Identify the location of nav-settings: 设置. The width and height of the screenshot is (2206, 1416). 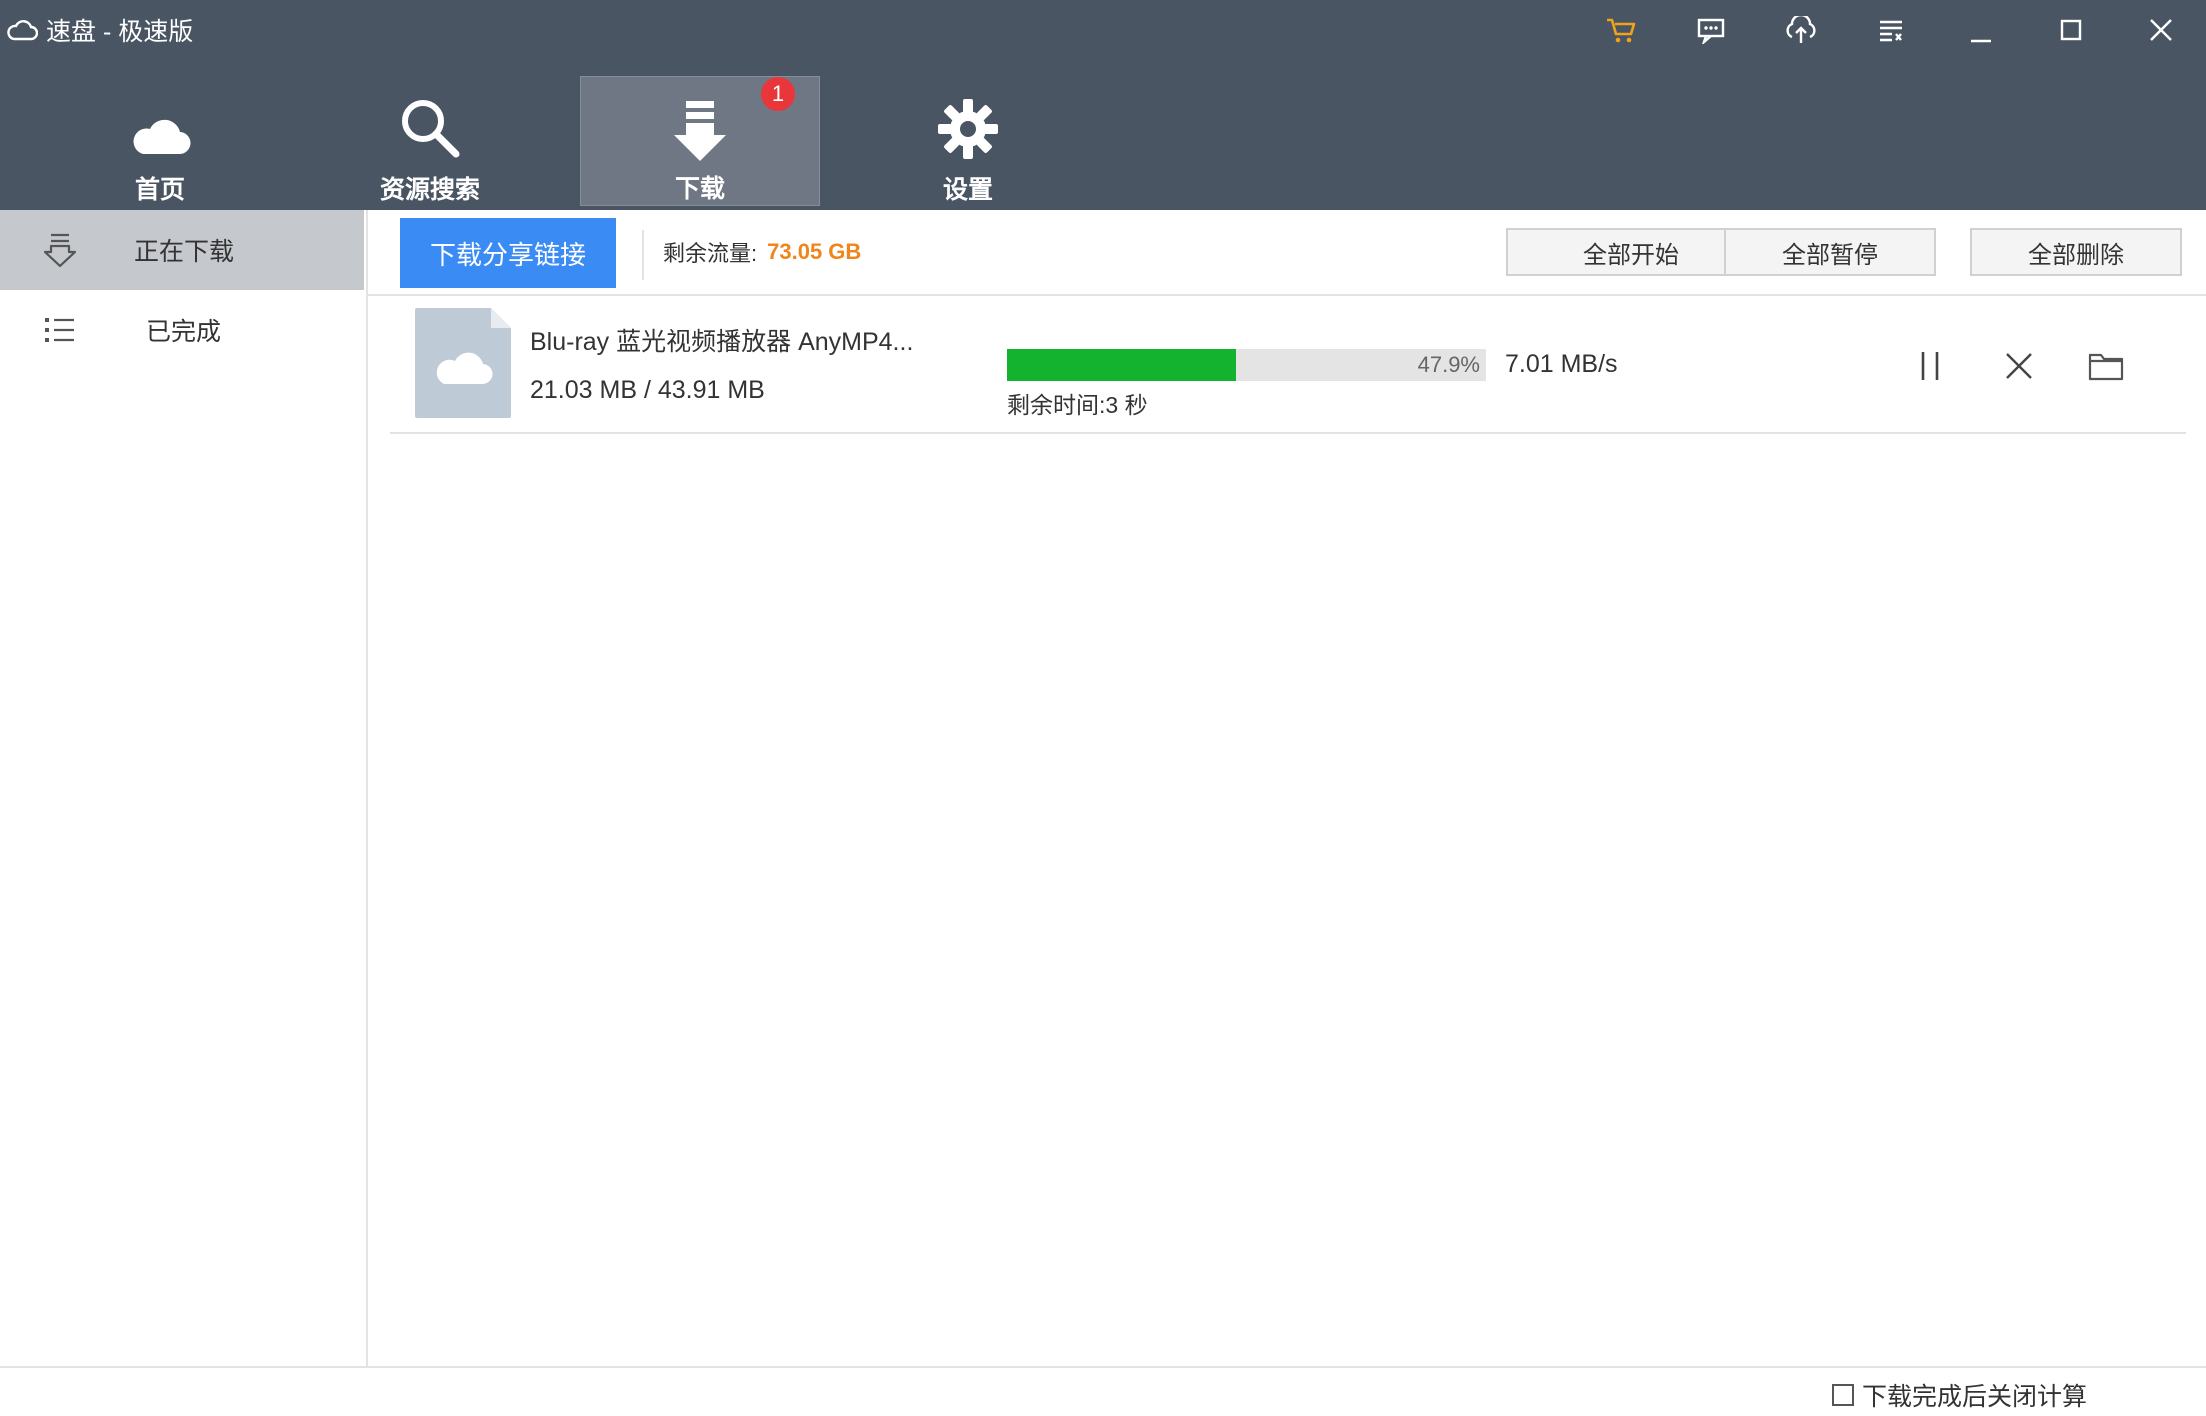
(968, 141).